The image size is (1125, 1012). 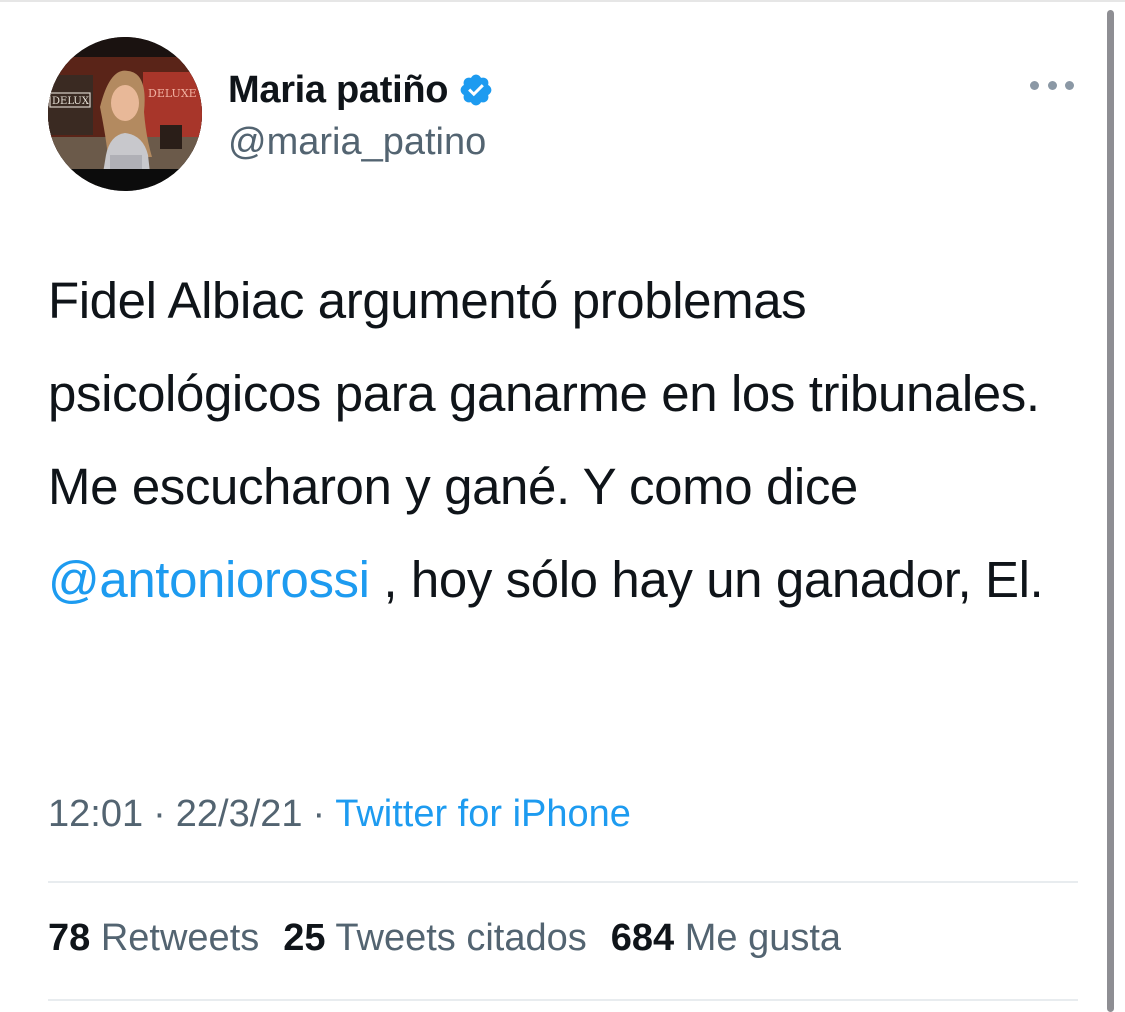 I want to click on quotes-stat: 25 Tweets citados, so click(x=435, y=938).